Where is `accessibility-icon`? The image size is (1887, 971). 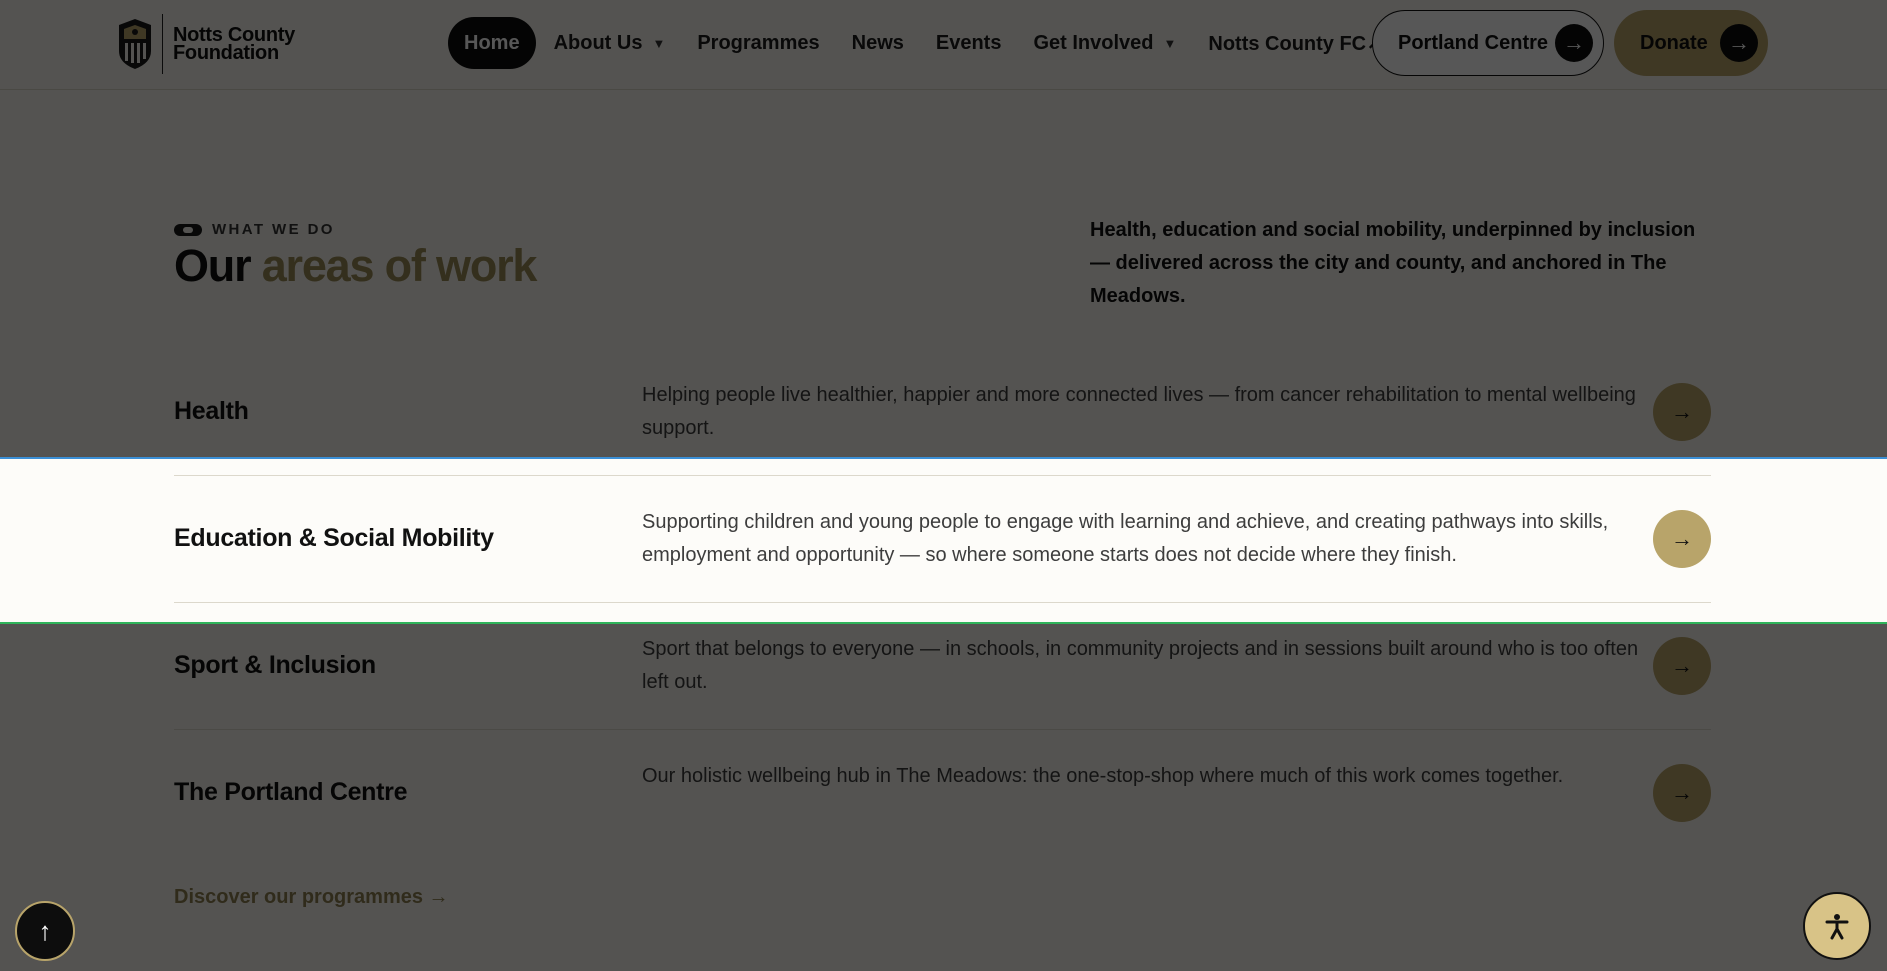
accessibility-icon is located at coordinates (1837, 927).